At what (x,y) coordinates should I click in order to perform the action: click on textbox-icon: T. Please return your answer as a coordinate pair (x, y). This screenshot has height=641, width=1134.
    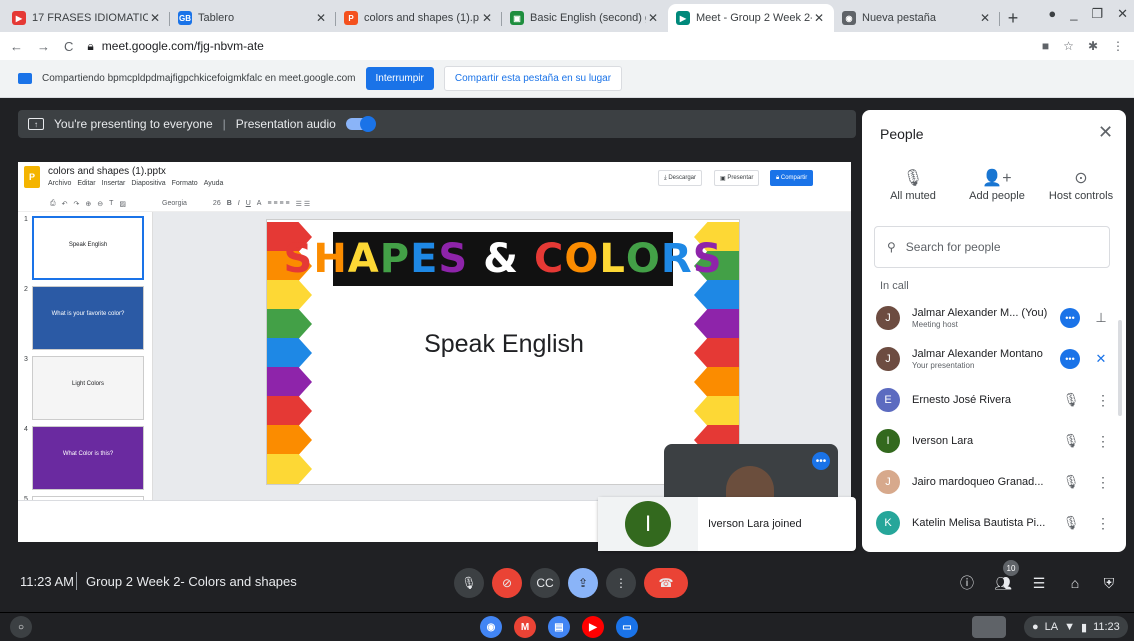
    Looking at the image, I should click on (111, 203).